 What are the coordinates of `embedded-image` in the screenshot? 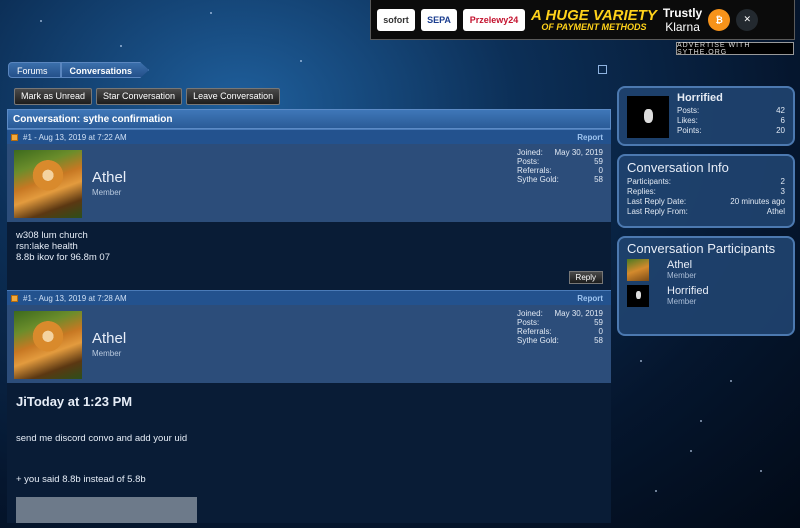 It's located at (106, 510).